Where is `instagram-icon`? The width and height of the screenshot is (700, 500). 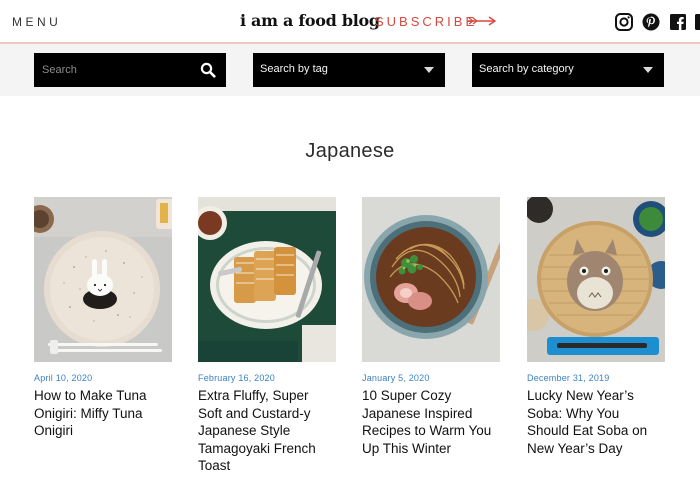 instagram-icon is located at coordinates (624, 22).